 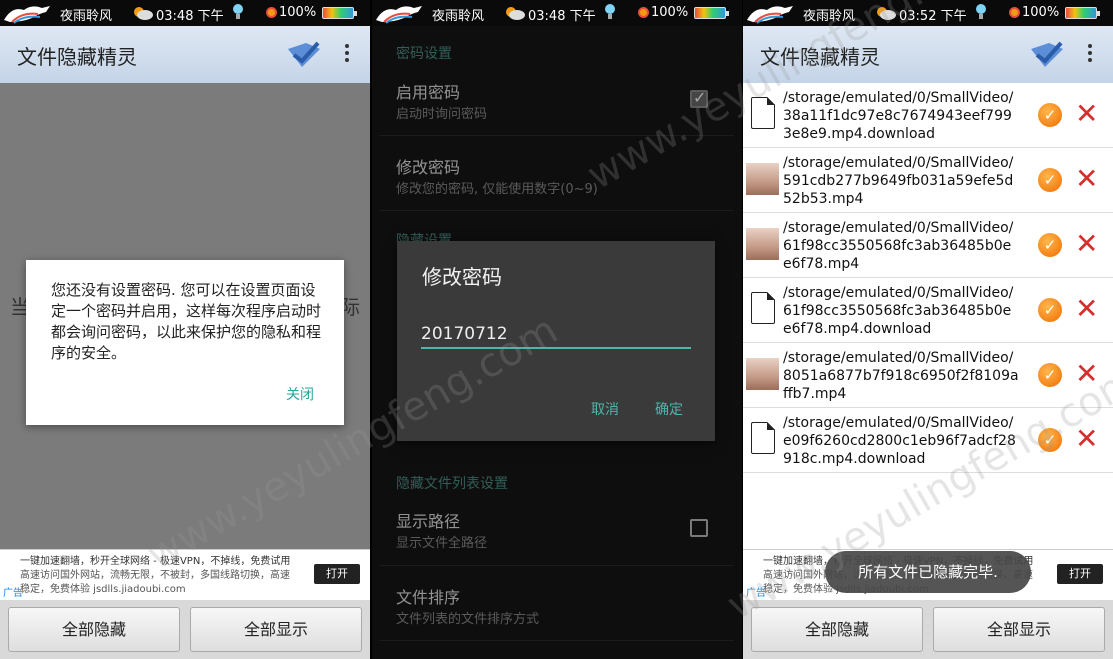 What do you see at coordinates (155, 575) in the screenshot?
I see `ad-line: 高速访问国外网站，流畅无限，不被封，多国线路切换，高速` at bounding box center [155, 575].